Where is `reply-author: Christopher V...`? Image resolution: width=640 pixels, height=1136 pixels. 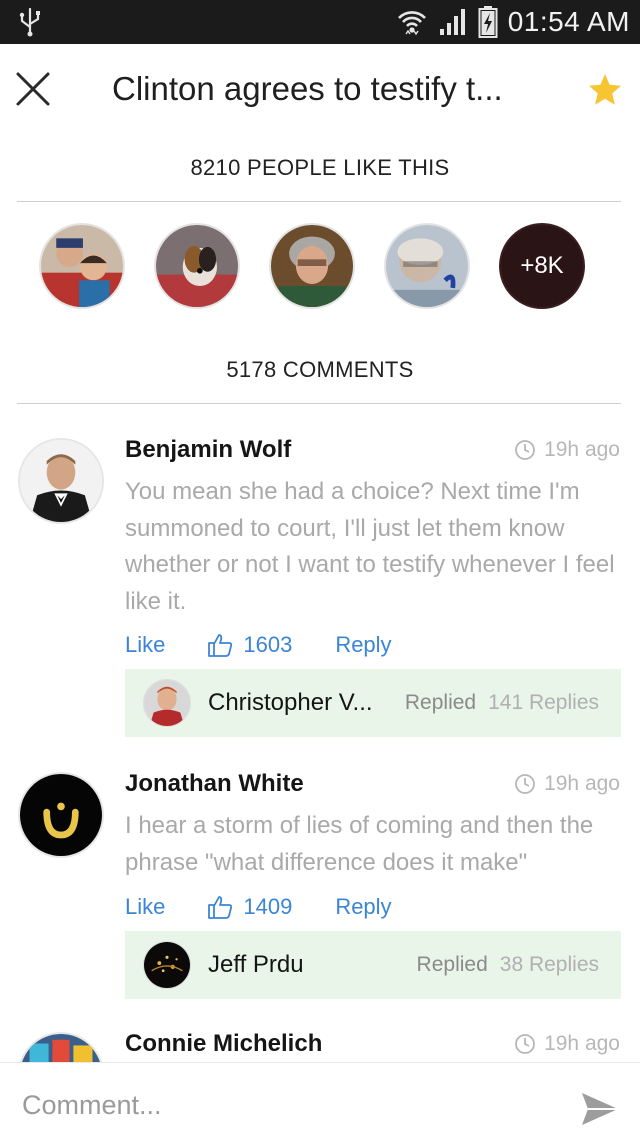 reply-author: Christopher V... is located at coordinates (290, 702).